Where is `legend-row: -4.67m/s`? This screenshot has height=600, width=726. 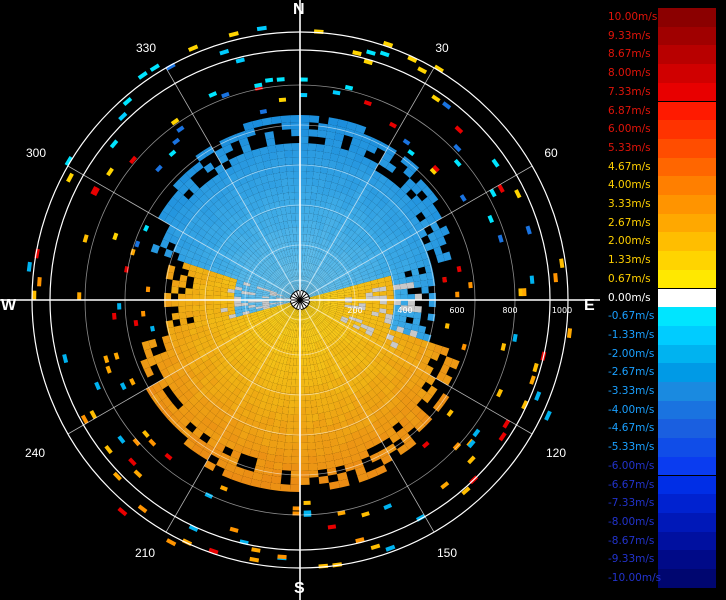 legend-row: -4.67m/s is located at coordinates (661, 429).